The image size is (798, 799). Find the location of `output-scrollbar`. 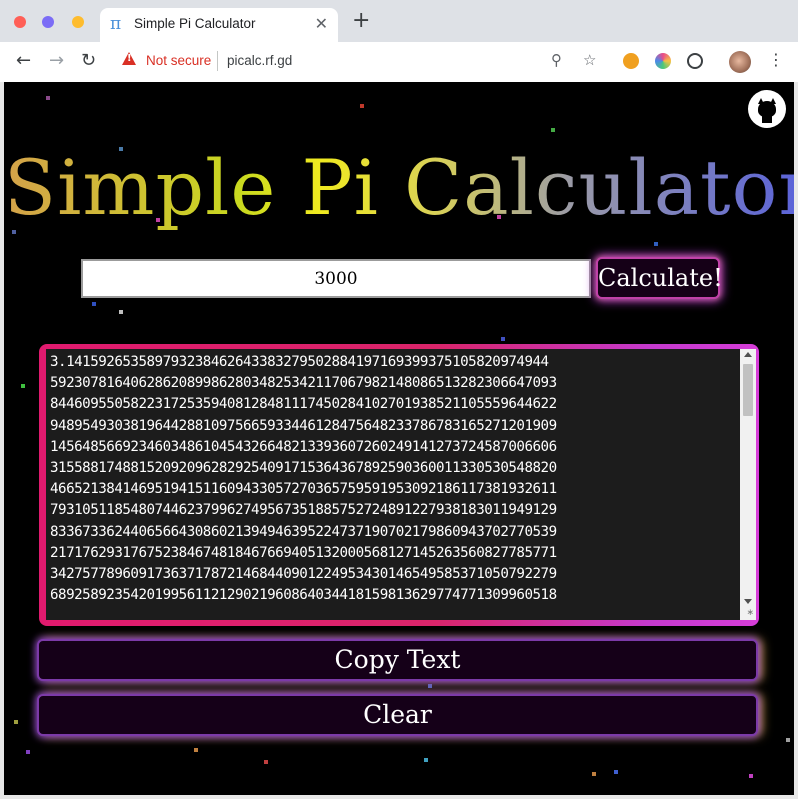

output-scrollbar is located at coordinates (748, 484).